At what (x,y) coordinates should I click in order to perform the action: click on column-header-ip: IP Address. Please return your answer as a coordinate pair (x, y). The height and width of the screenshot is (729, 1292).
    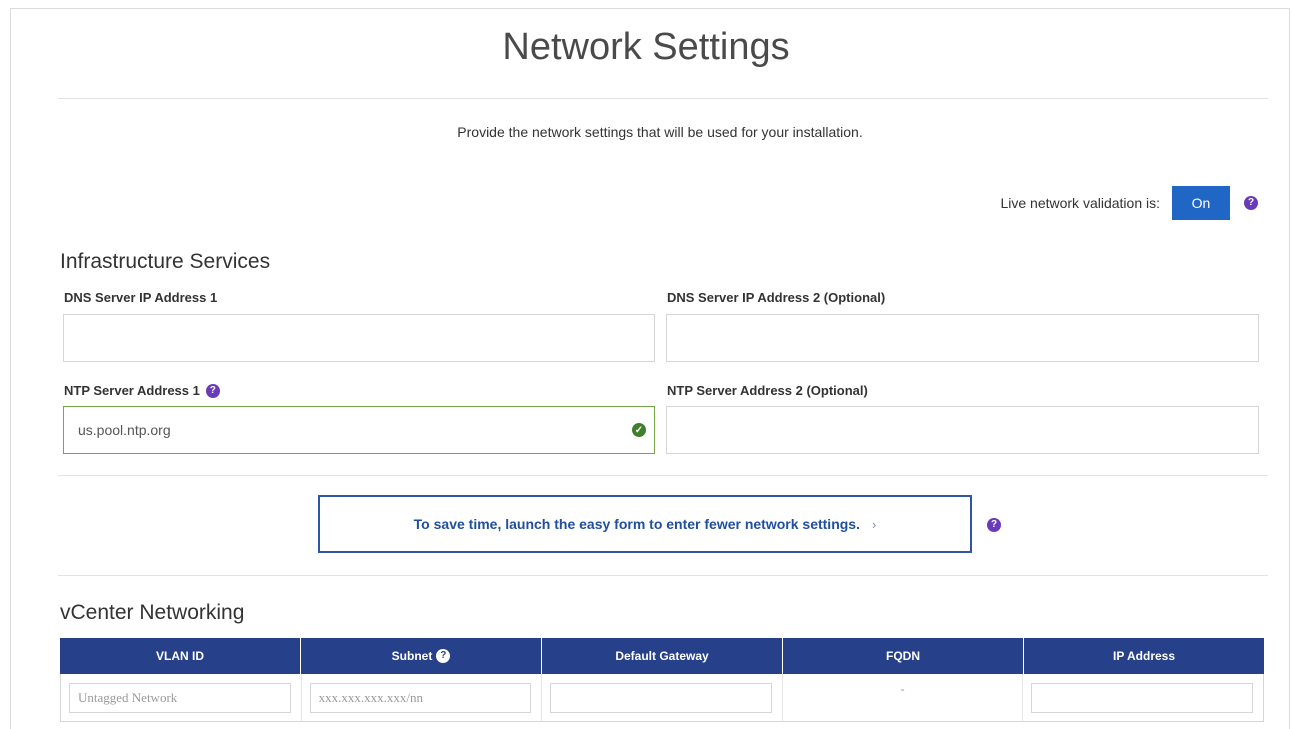
    Looking at the image, I should click on (1144, 656).